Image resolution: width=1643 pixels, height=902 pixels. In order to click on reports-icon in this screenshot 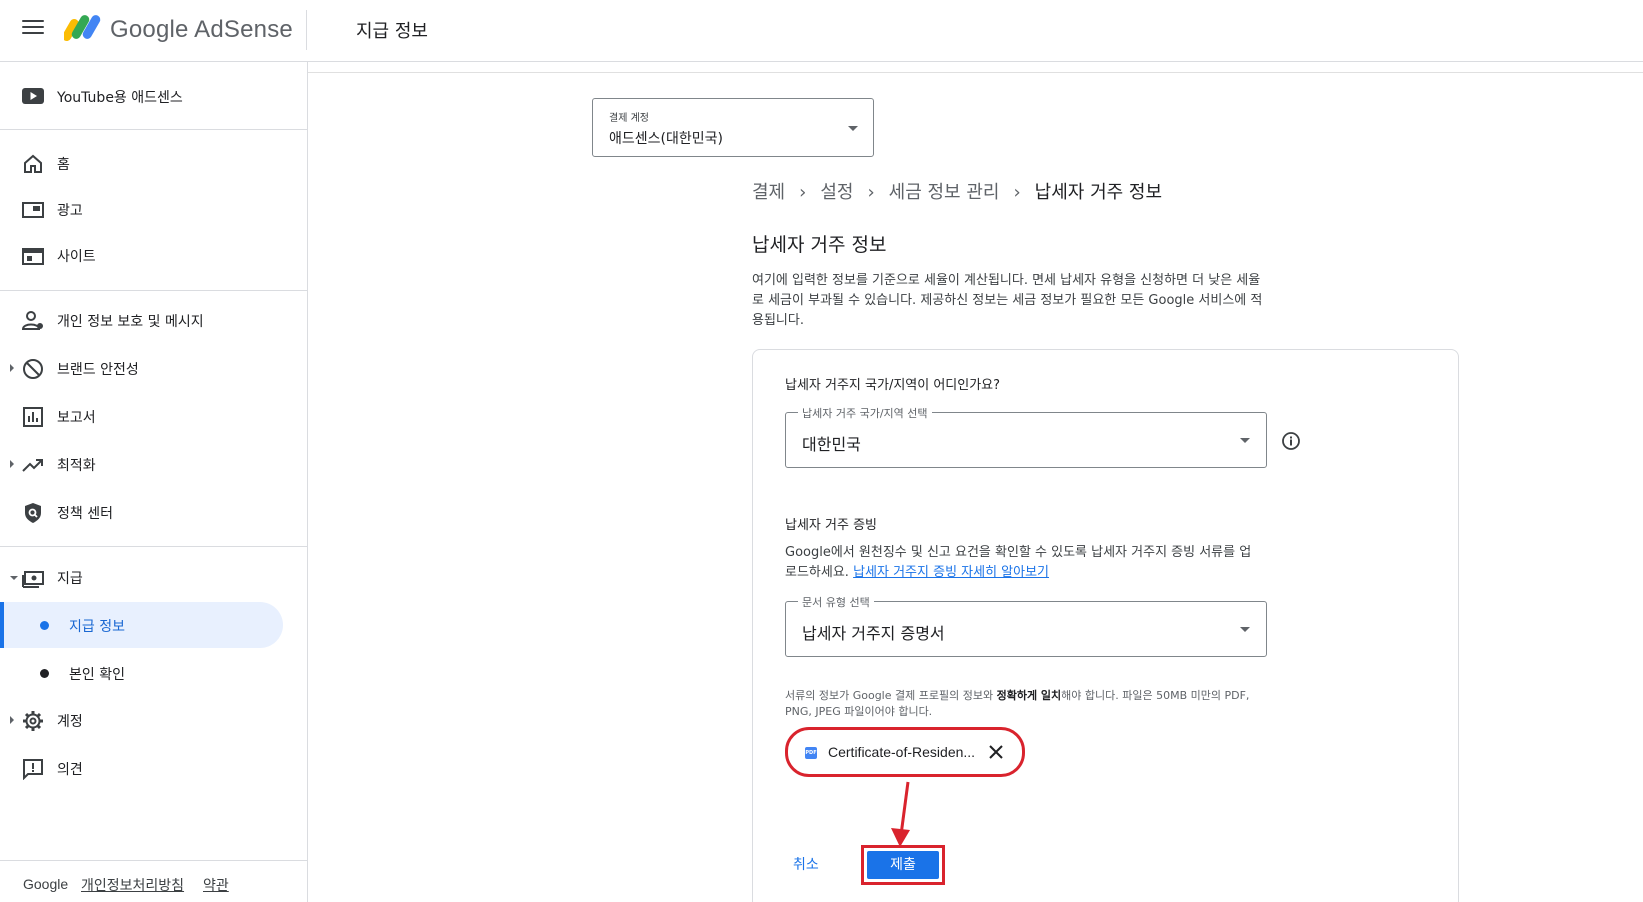, I will do `click(33, 417)`.